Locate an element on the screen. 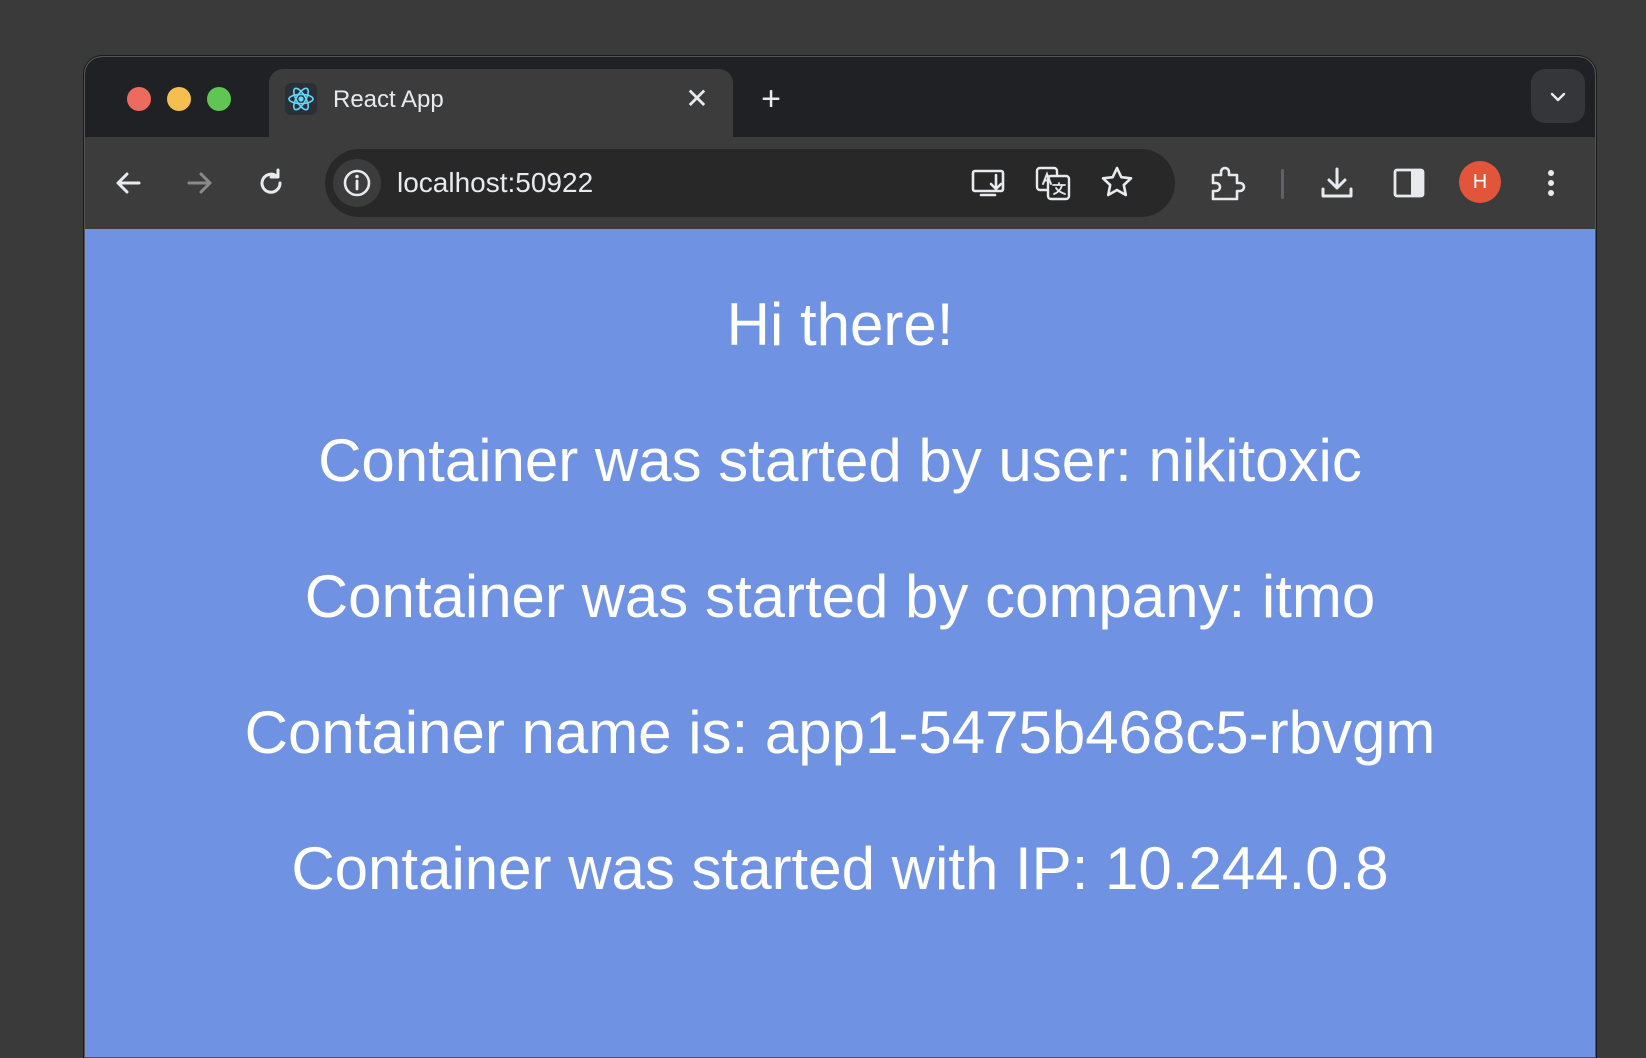  back-button is located at coordinates (129, 183).